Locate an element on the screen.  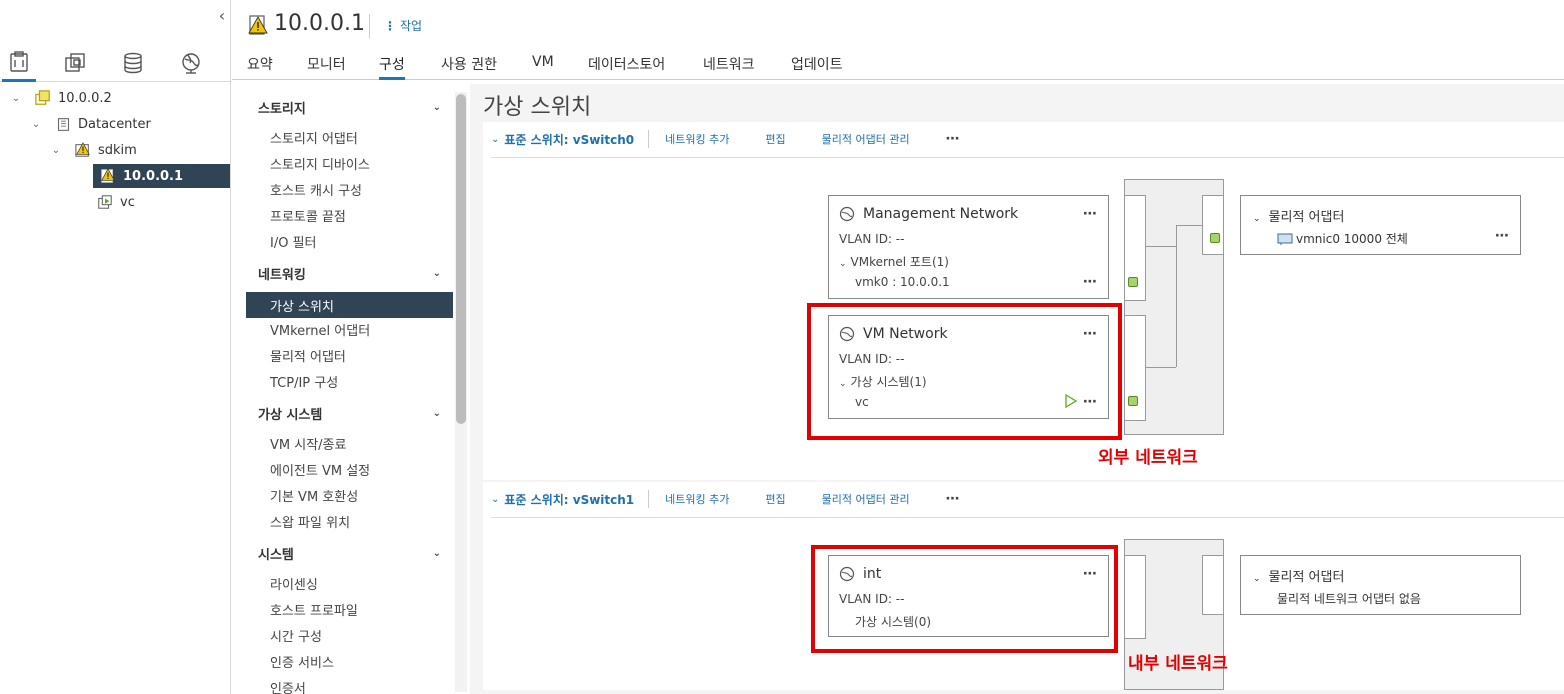
hosts-and-clusters-icon is located at coordinates (19, 63).